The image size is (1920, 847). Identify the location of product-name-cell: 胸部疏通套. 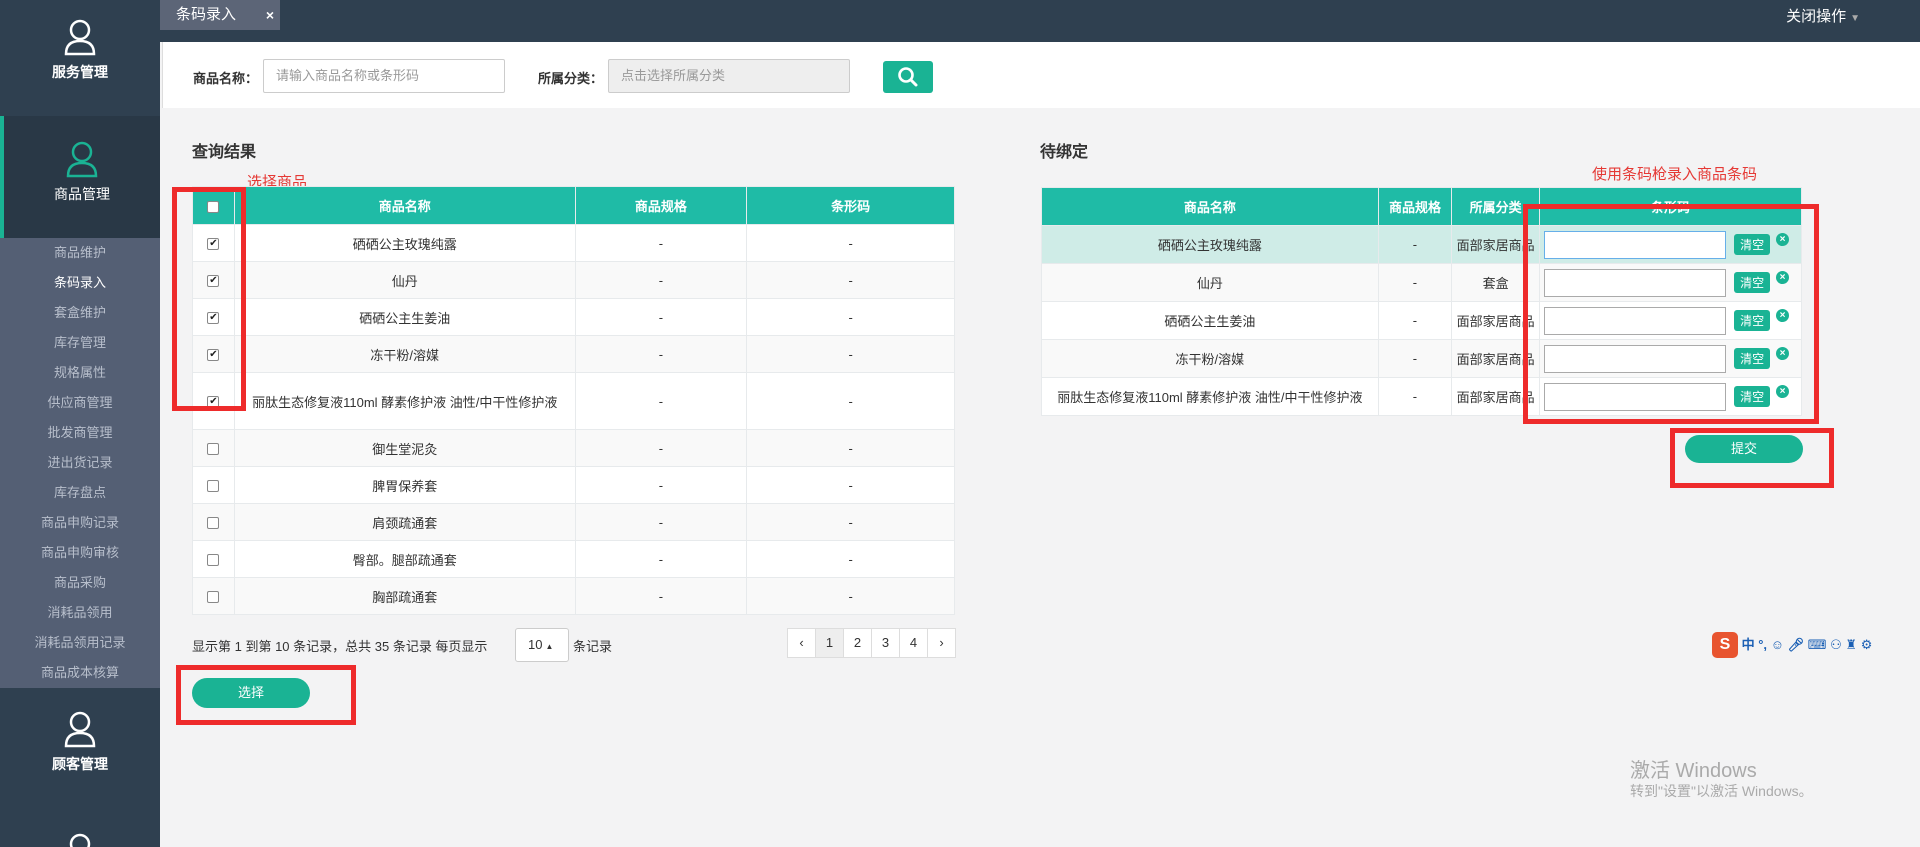
(404, 596).